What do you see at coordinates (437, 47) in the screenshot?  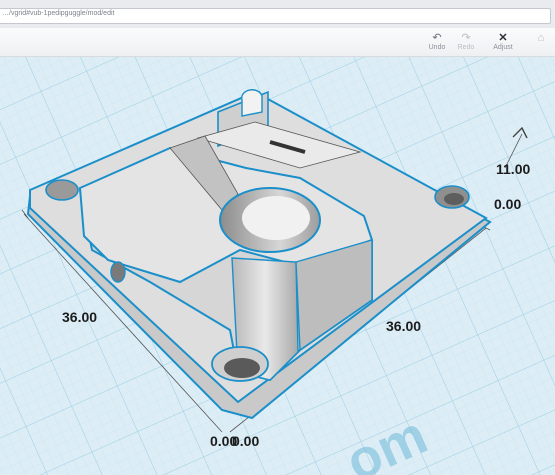 I see `undo-label: Undo` at bounding box center [437, 47].